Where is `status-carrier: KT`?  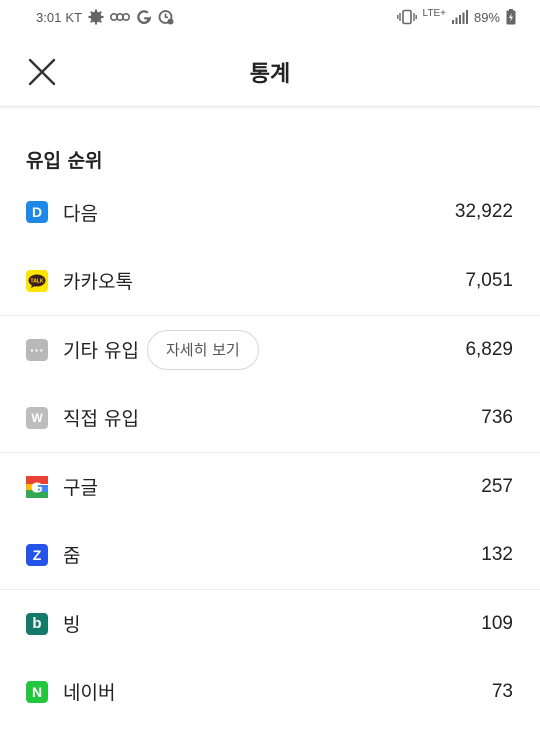
status-carrier: KT is located at coordinates (73, 17).